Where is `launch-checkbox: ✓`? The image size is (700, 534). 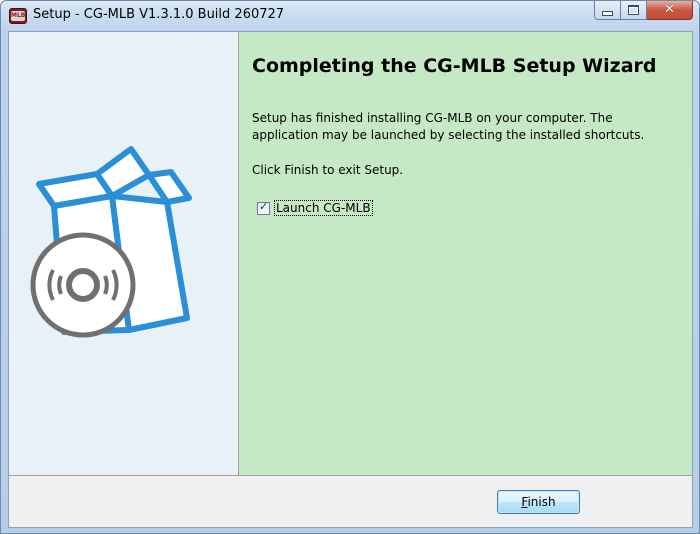
launch-checkbox: ✓ is located at coordinates (263, 207).